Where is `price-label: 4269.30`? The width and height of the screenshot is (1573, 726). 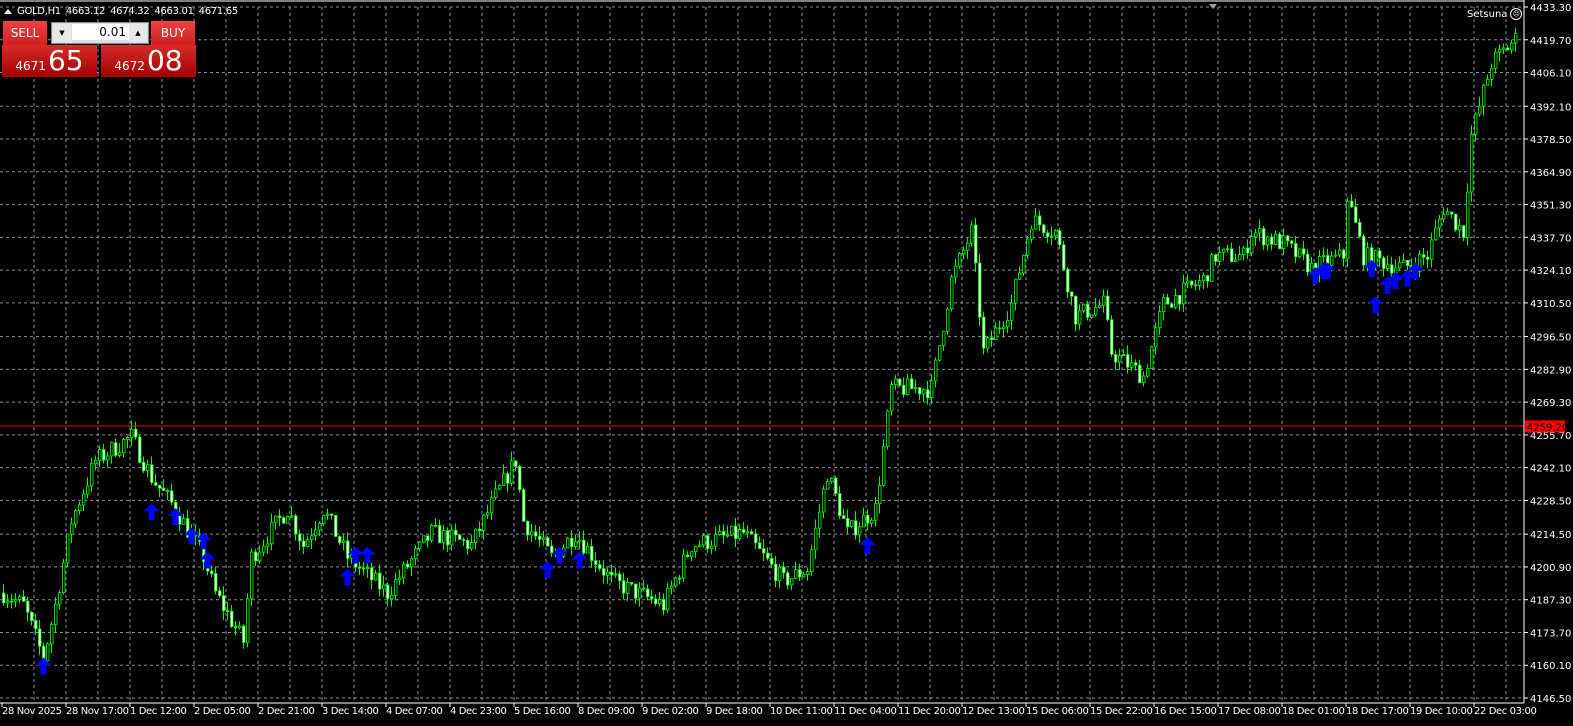 price-label: 4269.30 is located at coordinates (1550, 403).